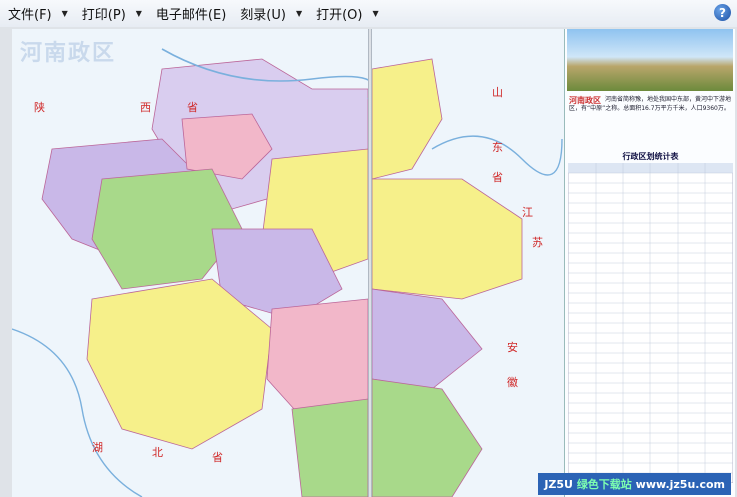  What do you see at coordinates (527, 212) in the screenshot?
I see `neighbor-label: 江` at bounding box center [527, 212].